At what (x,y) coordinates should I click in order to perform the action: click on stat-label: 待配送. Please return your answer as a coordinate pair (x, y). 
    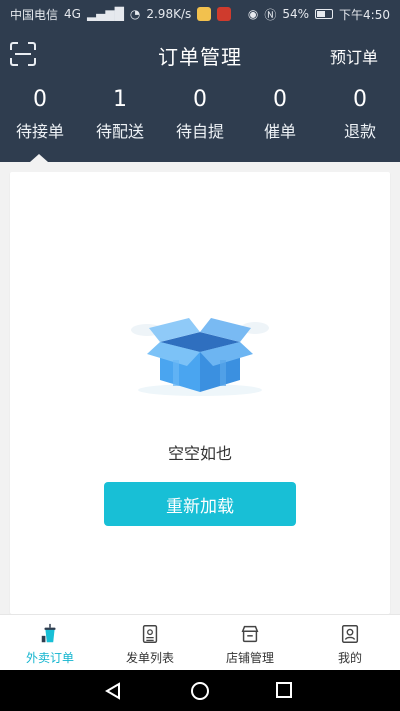
    Looking at the image, I should click on (119, 131).